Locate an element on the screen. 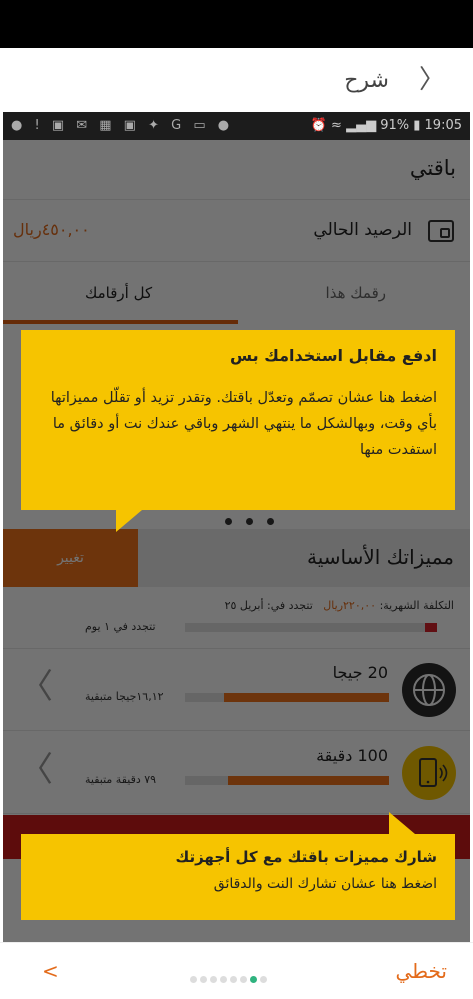 This screenshot has height=999, width=473. app-header: باقتي is located at coordinates (236, 170).